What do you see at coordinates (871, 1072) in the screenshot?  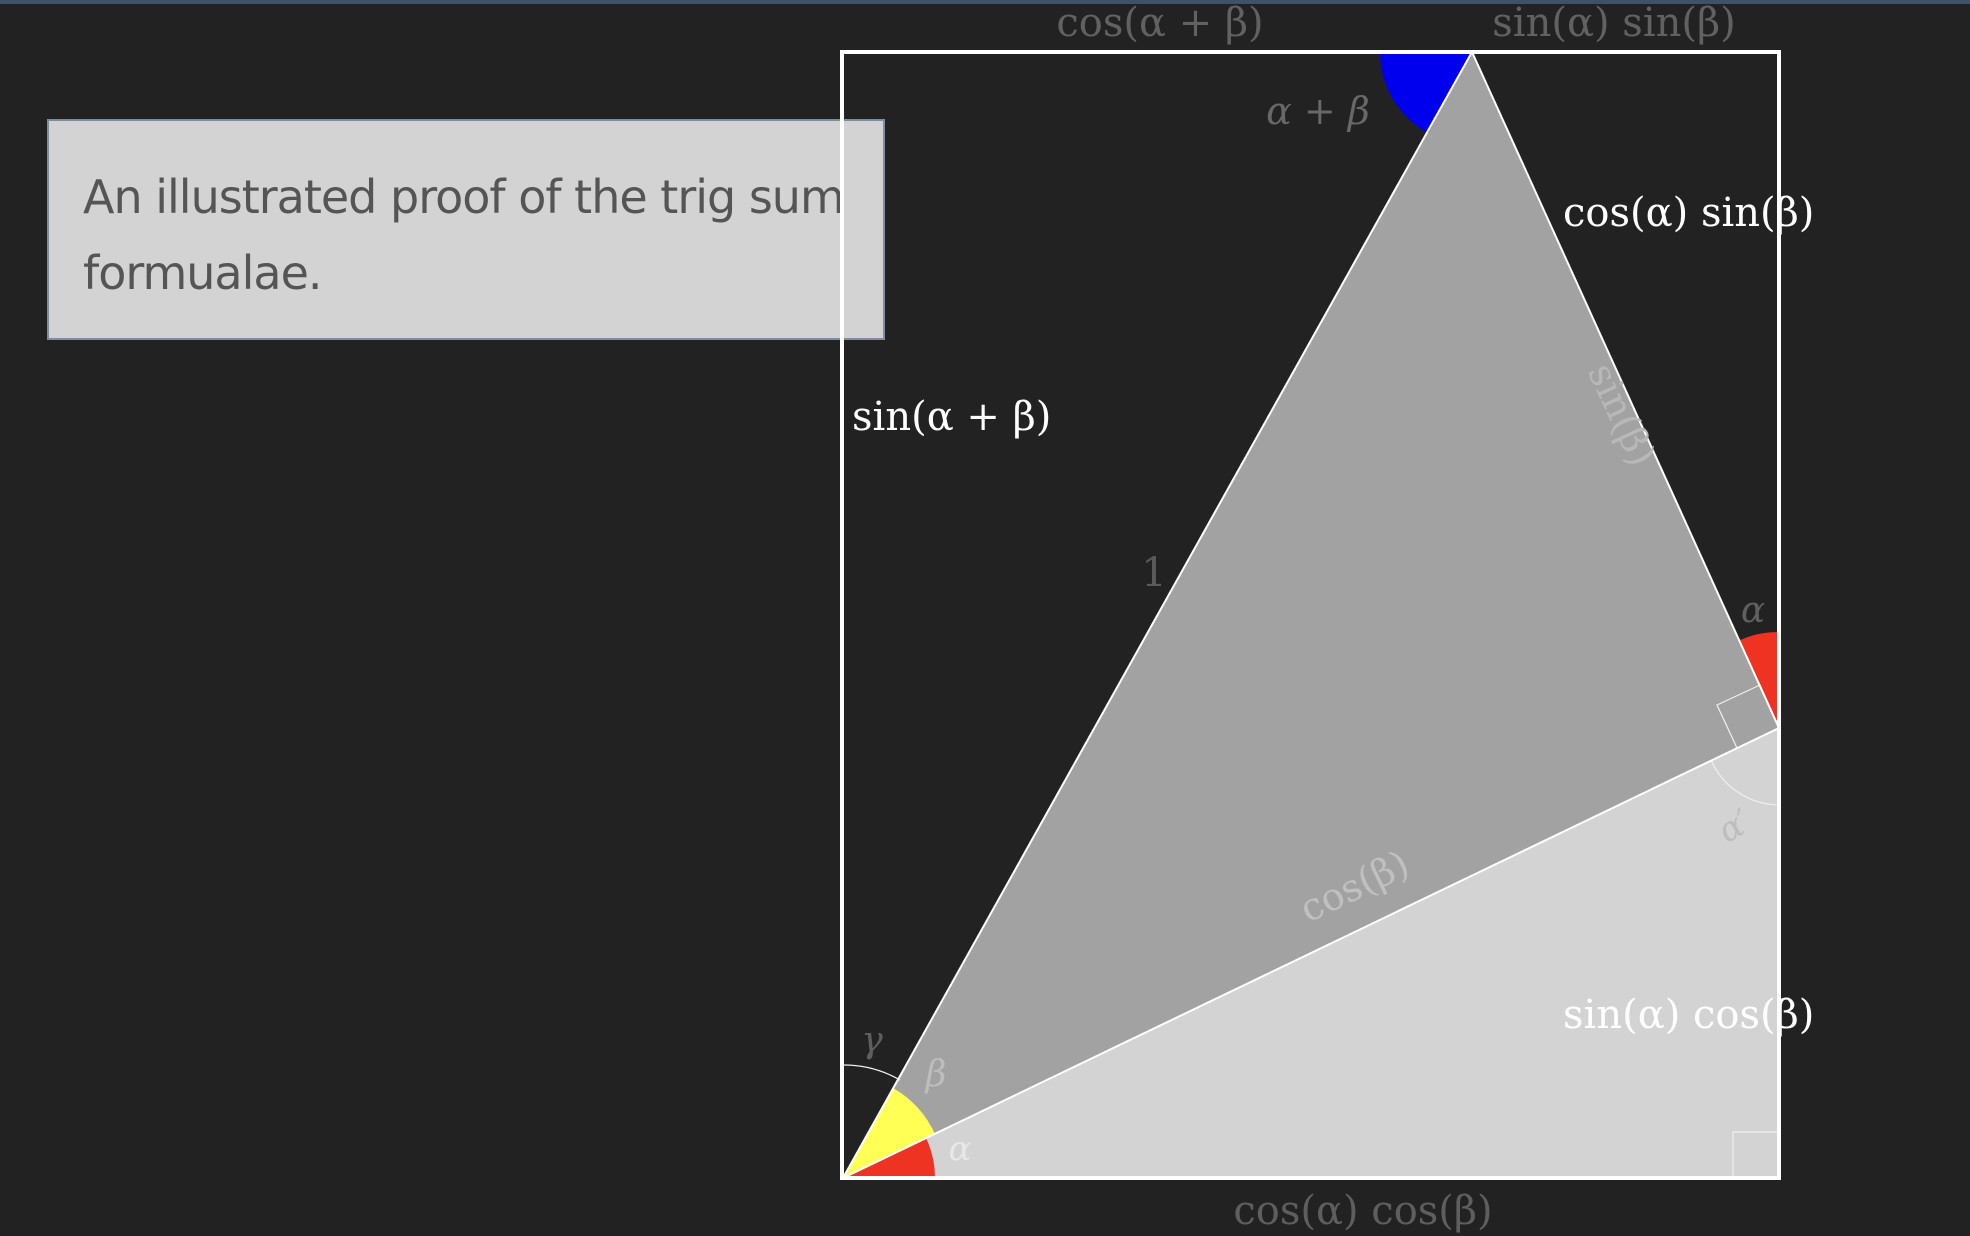 I see `gamma-angle-arc` at bounding box center [871, 1072].